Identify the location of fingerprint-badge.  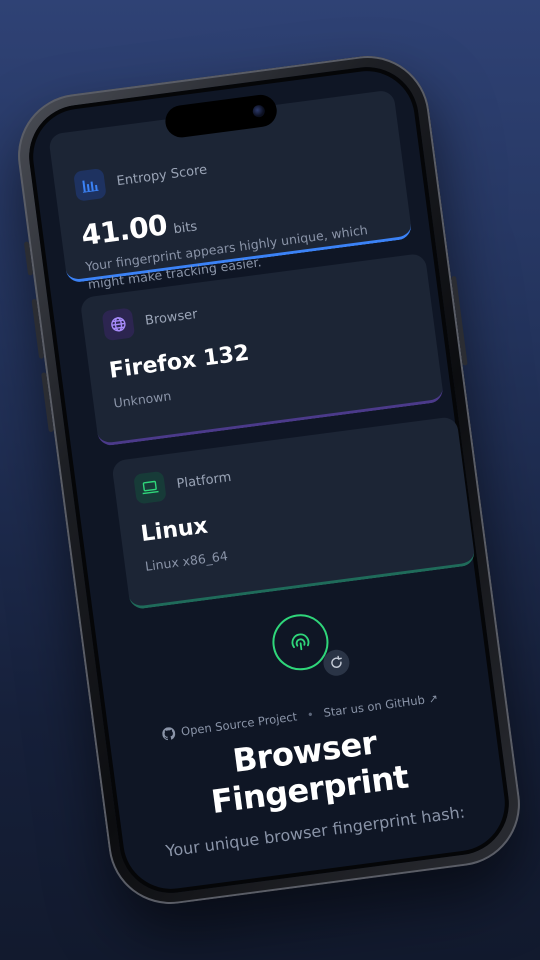
(310, 644).